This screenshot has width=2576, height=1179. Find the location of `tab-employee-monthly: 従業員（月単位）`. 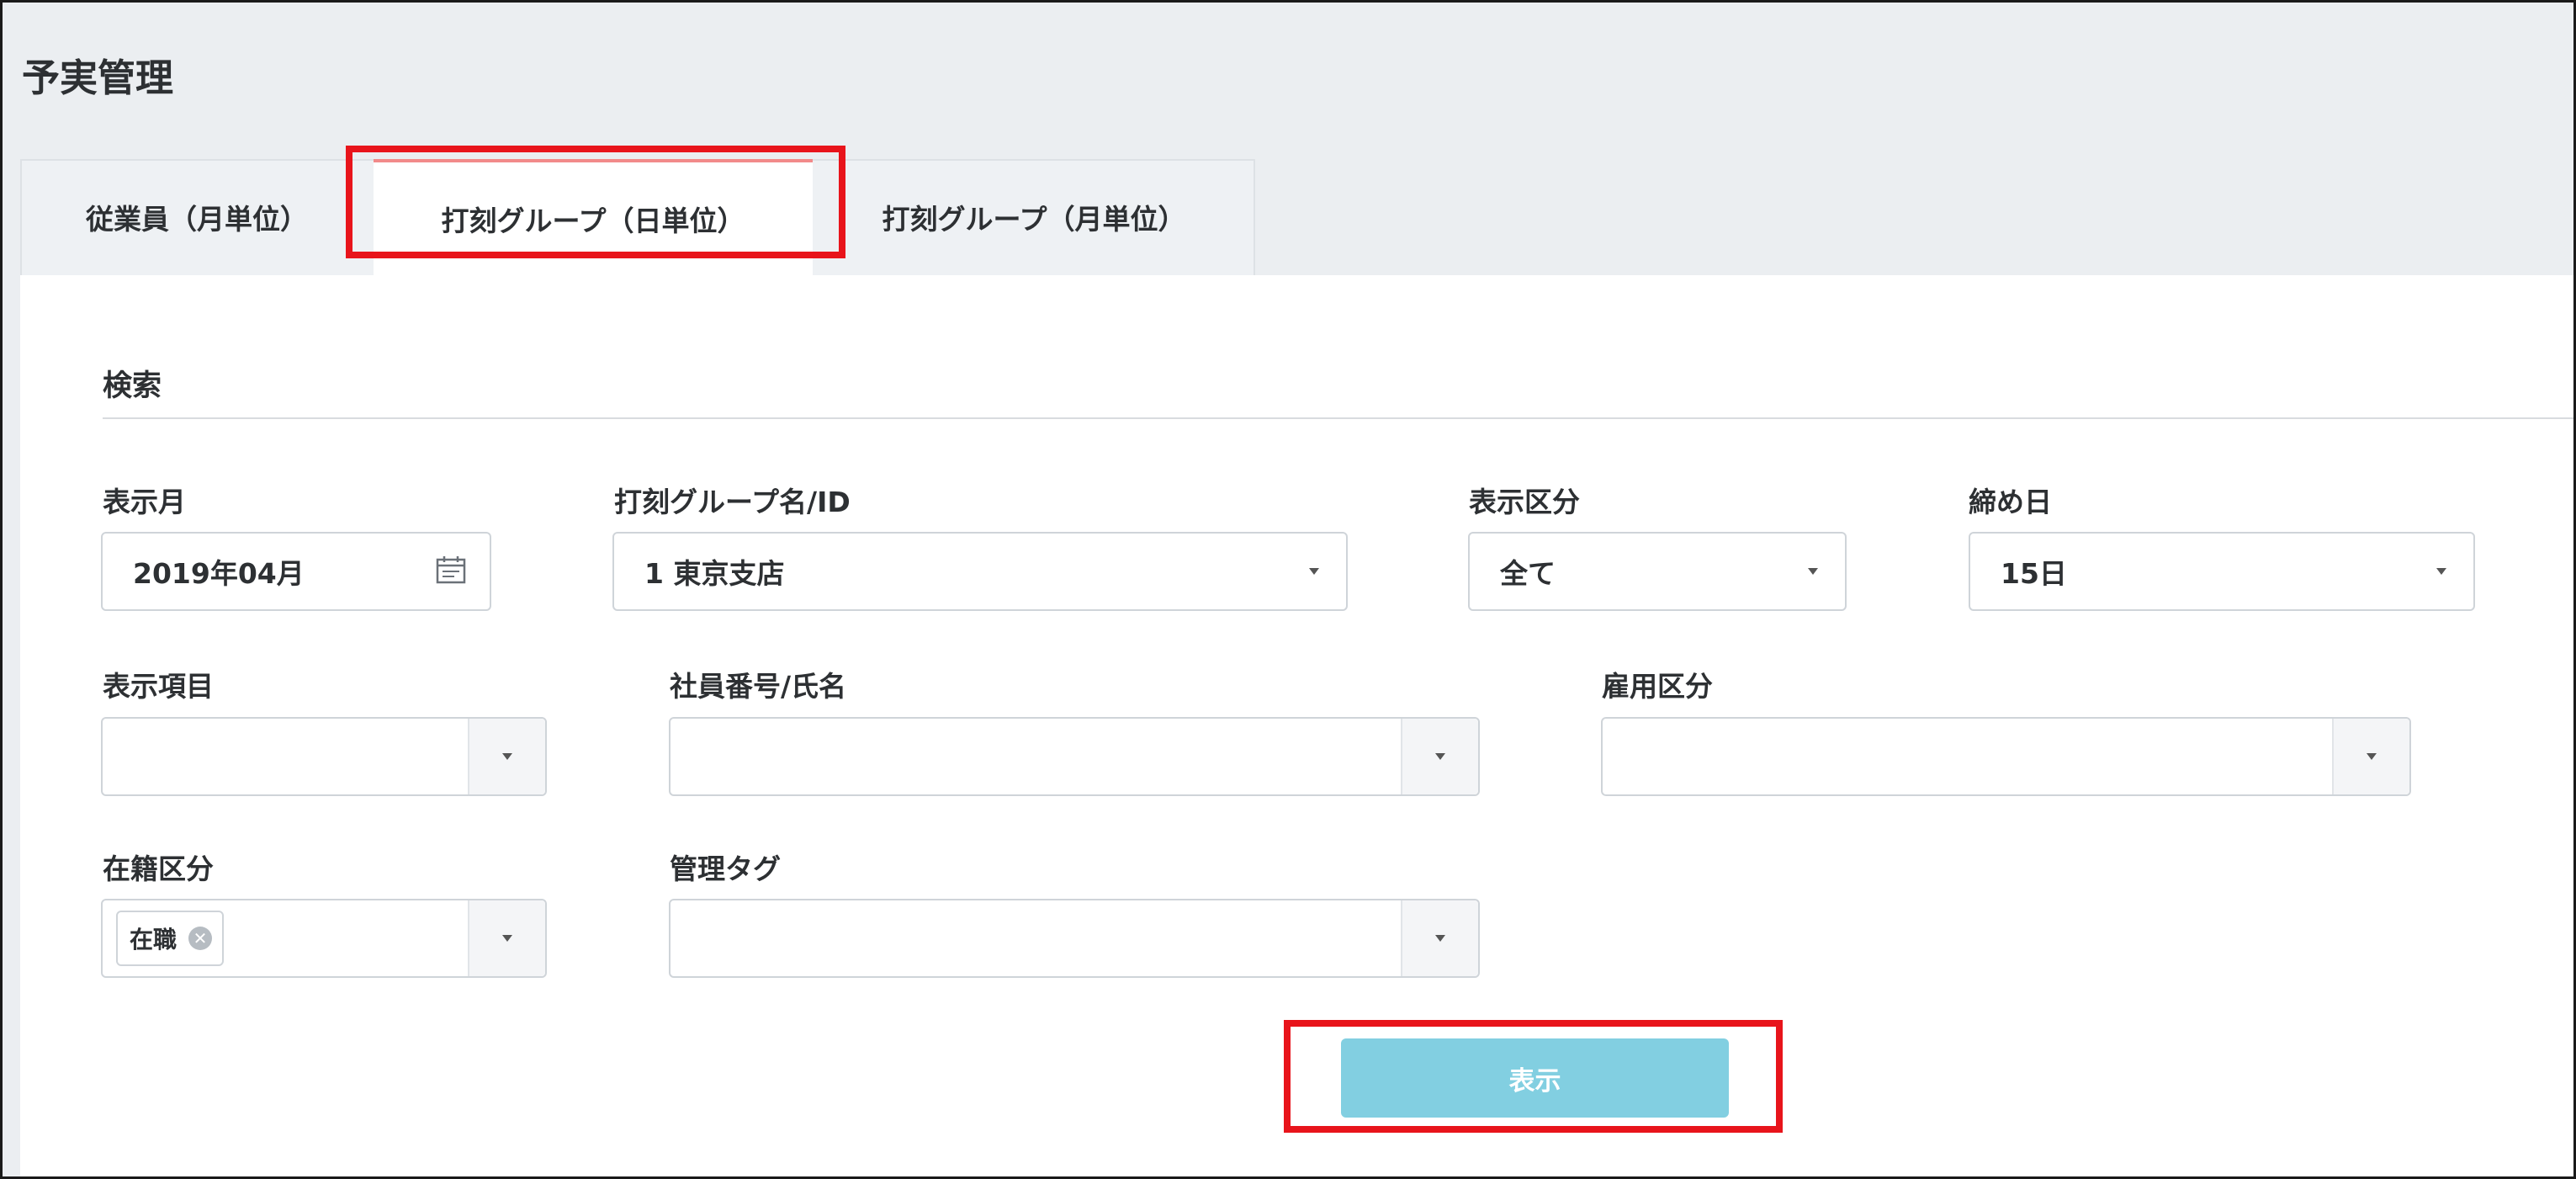

tab-employee-monthly: 従業員（月単位） is located at coordinates (197, 217).